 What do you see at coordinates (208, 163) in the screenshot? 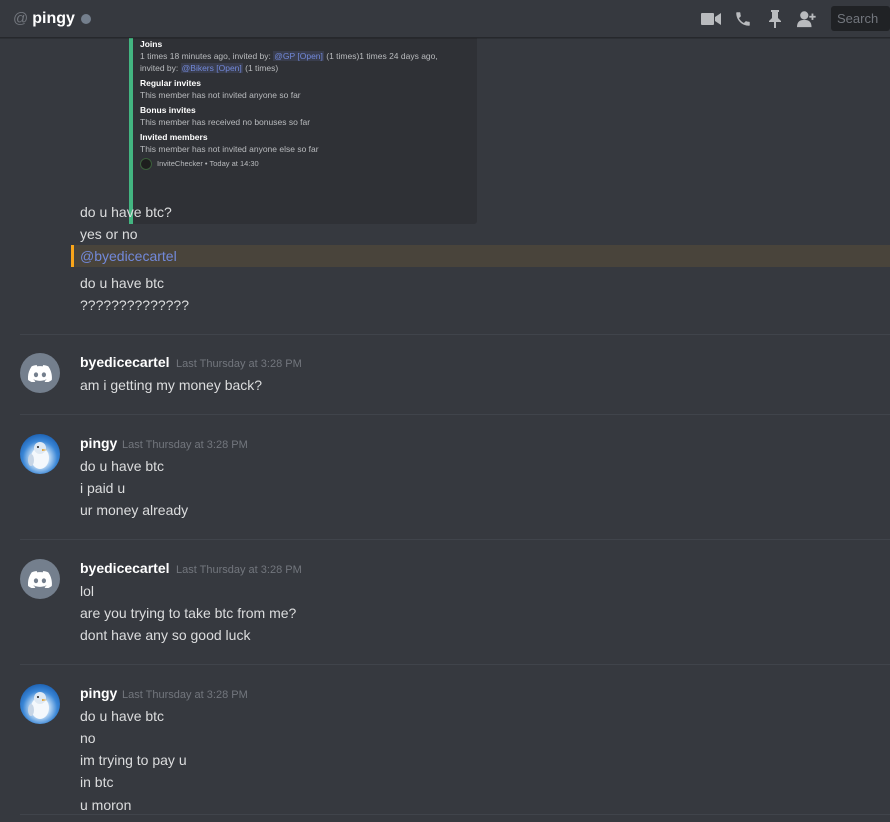
I see `embed-footer-text: InviteChecker • Today at 14:30` at bounding box center [208, 163].